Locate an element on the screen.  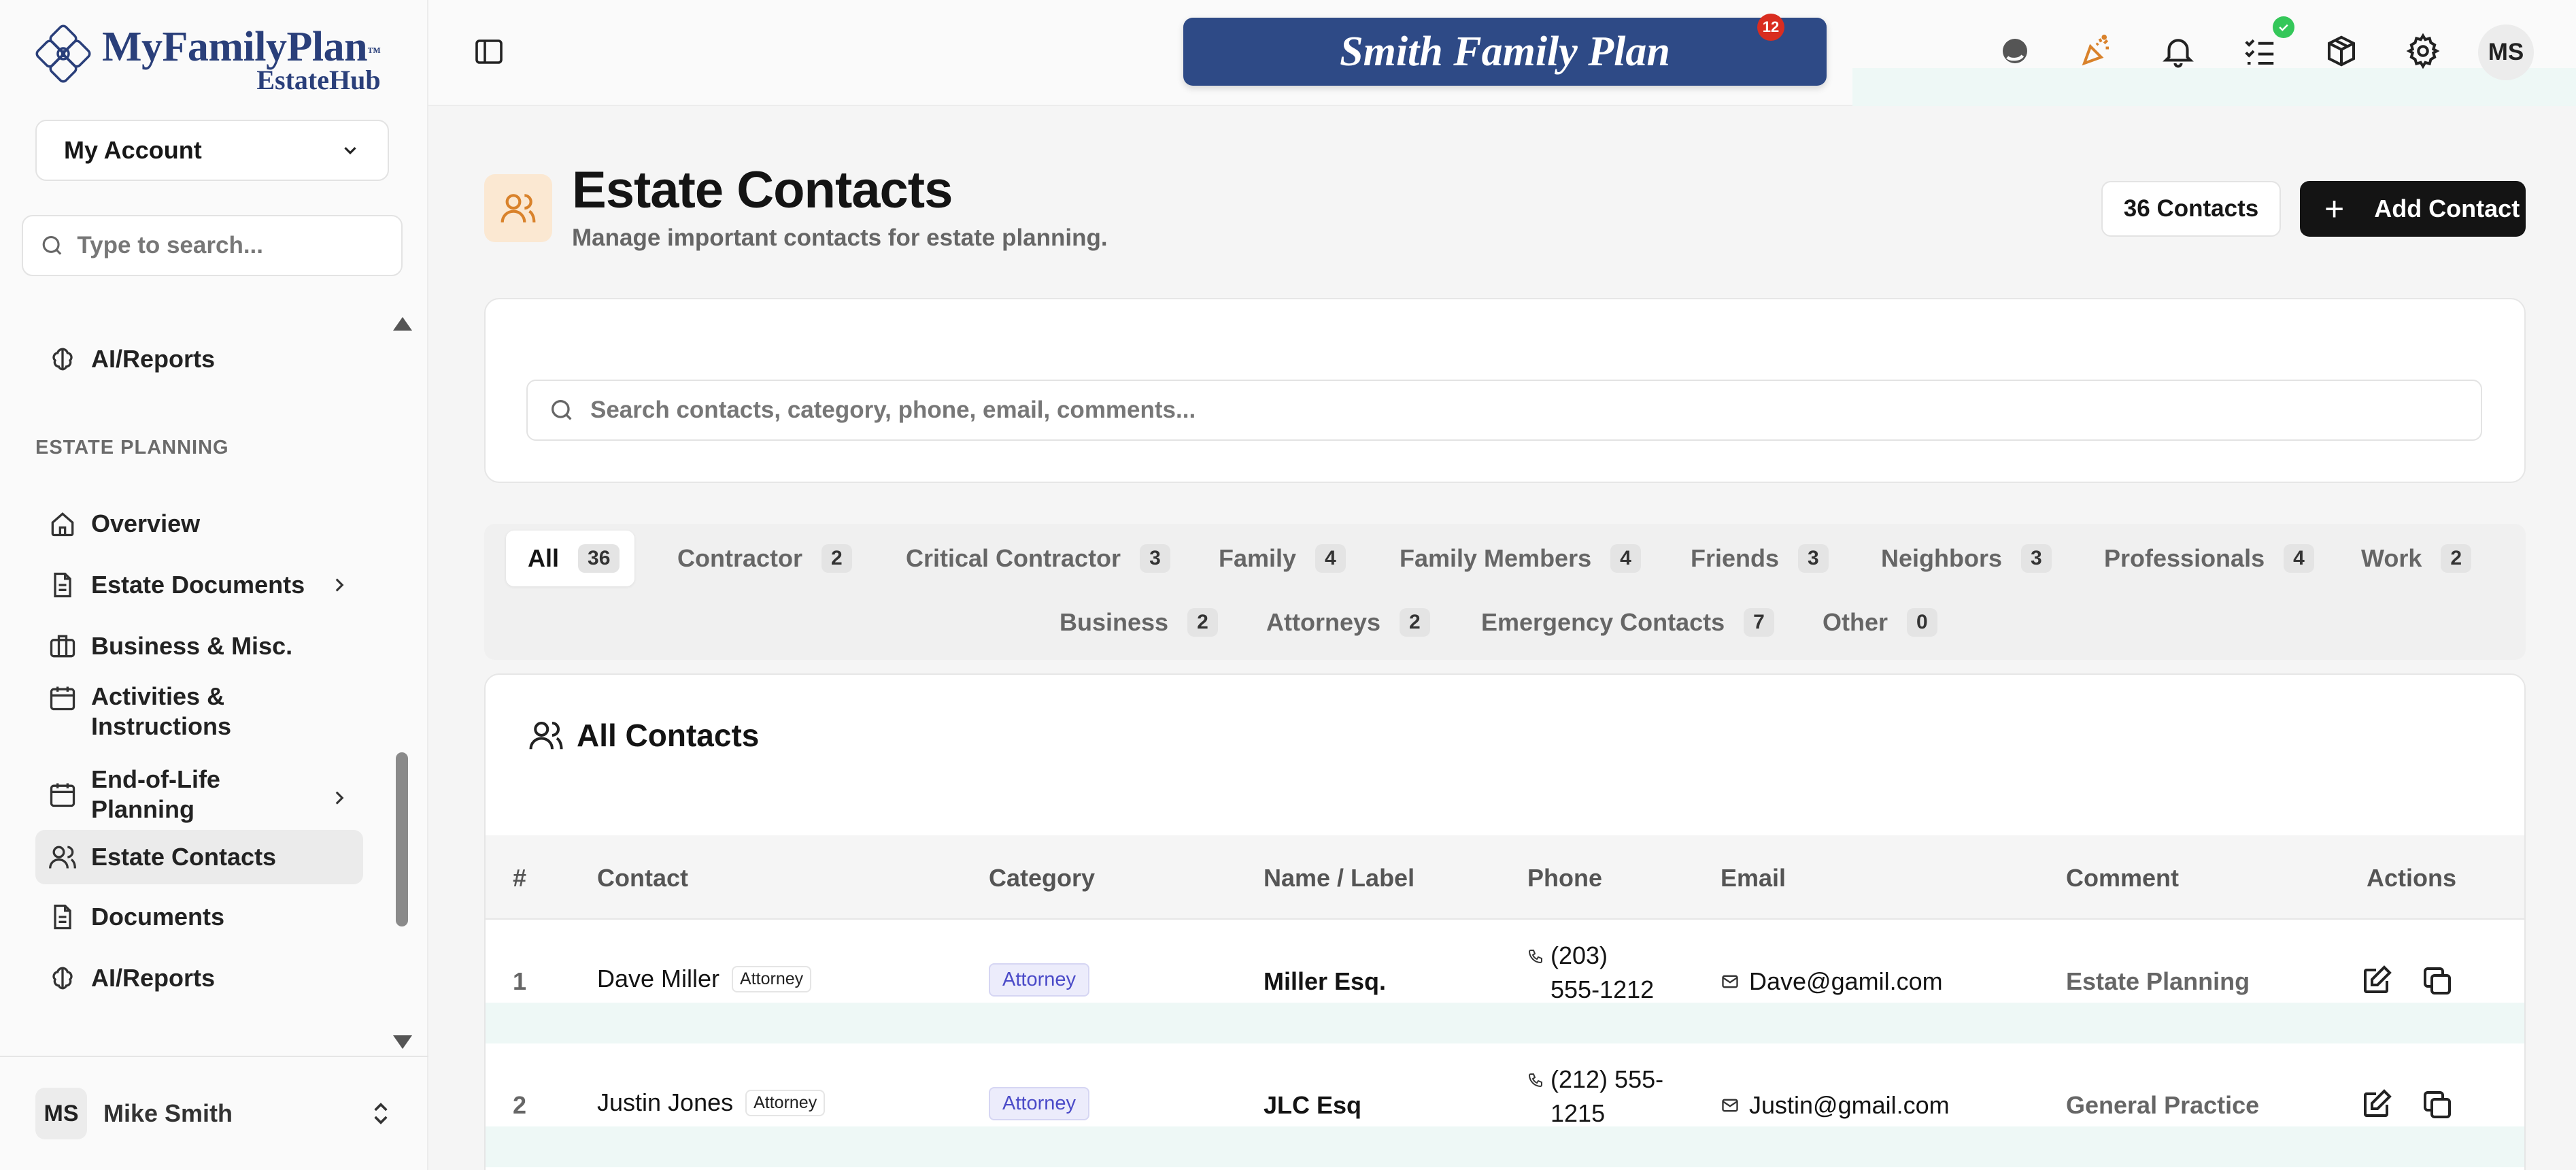
sidebar-search is located at coordinates (212, 245).